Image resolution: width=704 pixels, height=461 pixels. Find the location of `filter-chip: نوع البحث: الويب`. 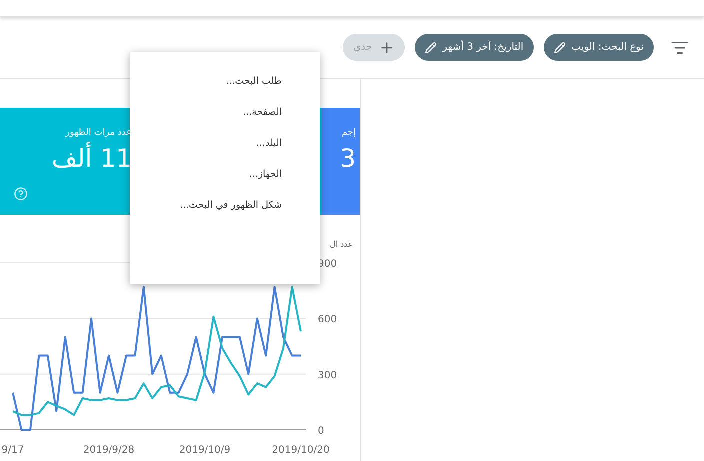

filter-chip: نوع البحث: الويب is located at coordinates (599, 47).